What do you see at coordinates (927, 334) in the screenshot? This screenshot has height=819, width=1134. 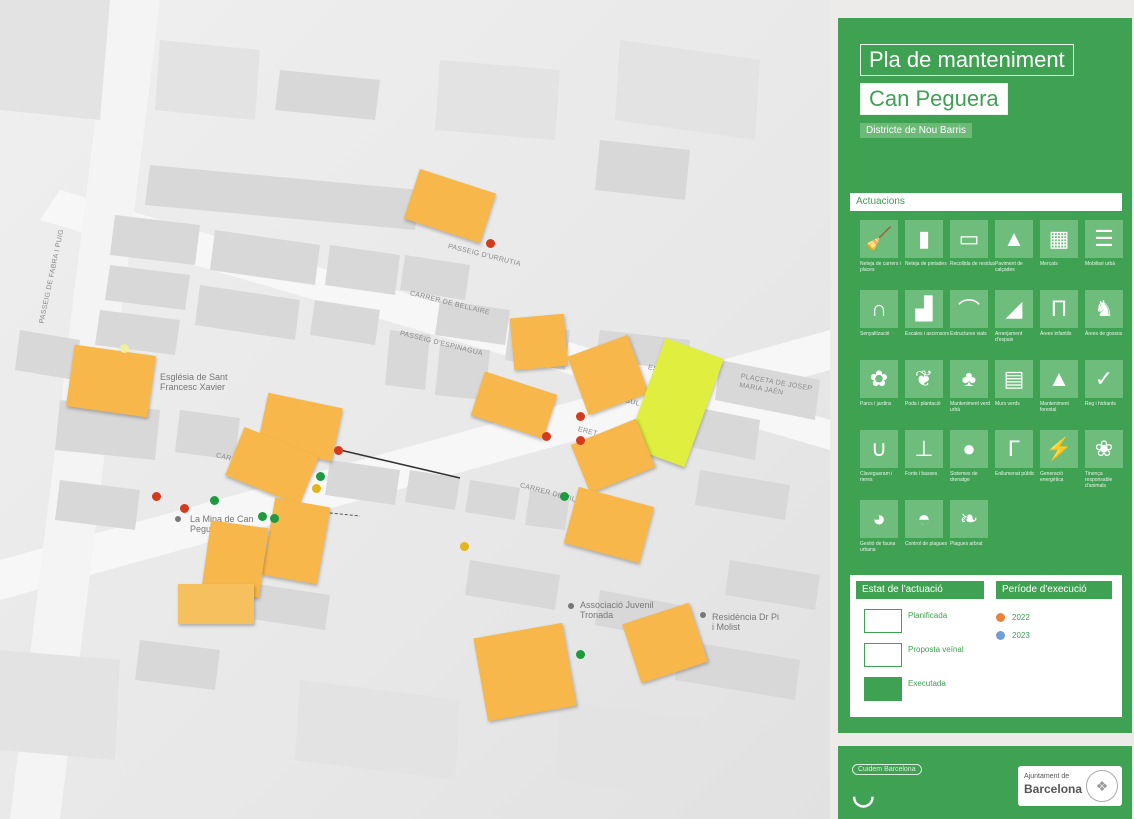 I see `actuacio-label: Escales i ascensors` at bounding box center [927, 334].